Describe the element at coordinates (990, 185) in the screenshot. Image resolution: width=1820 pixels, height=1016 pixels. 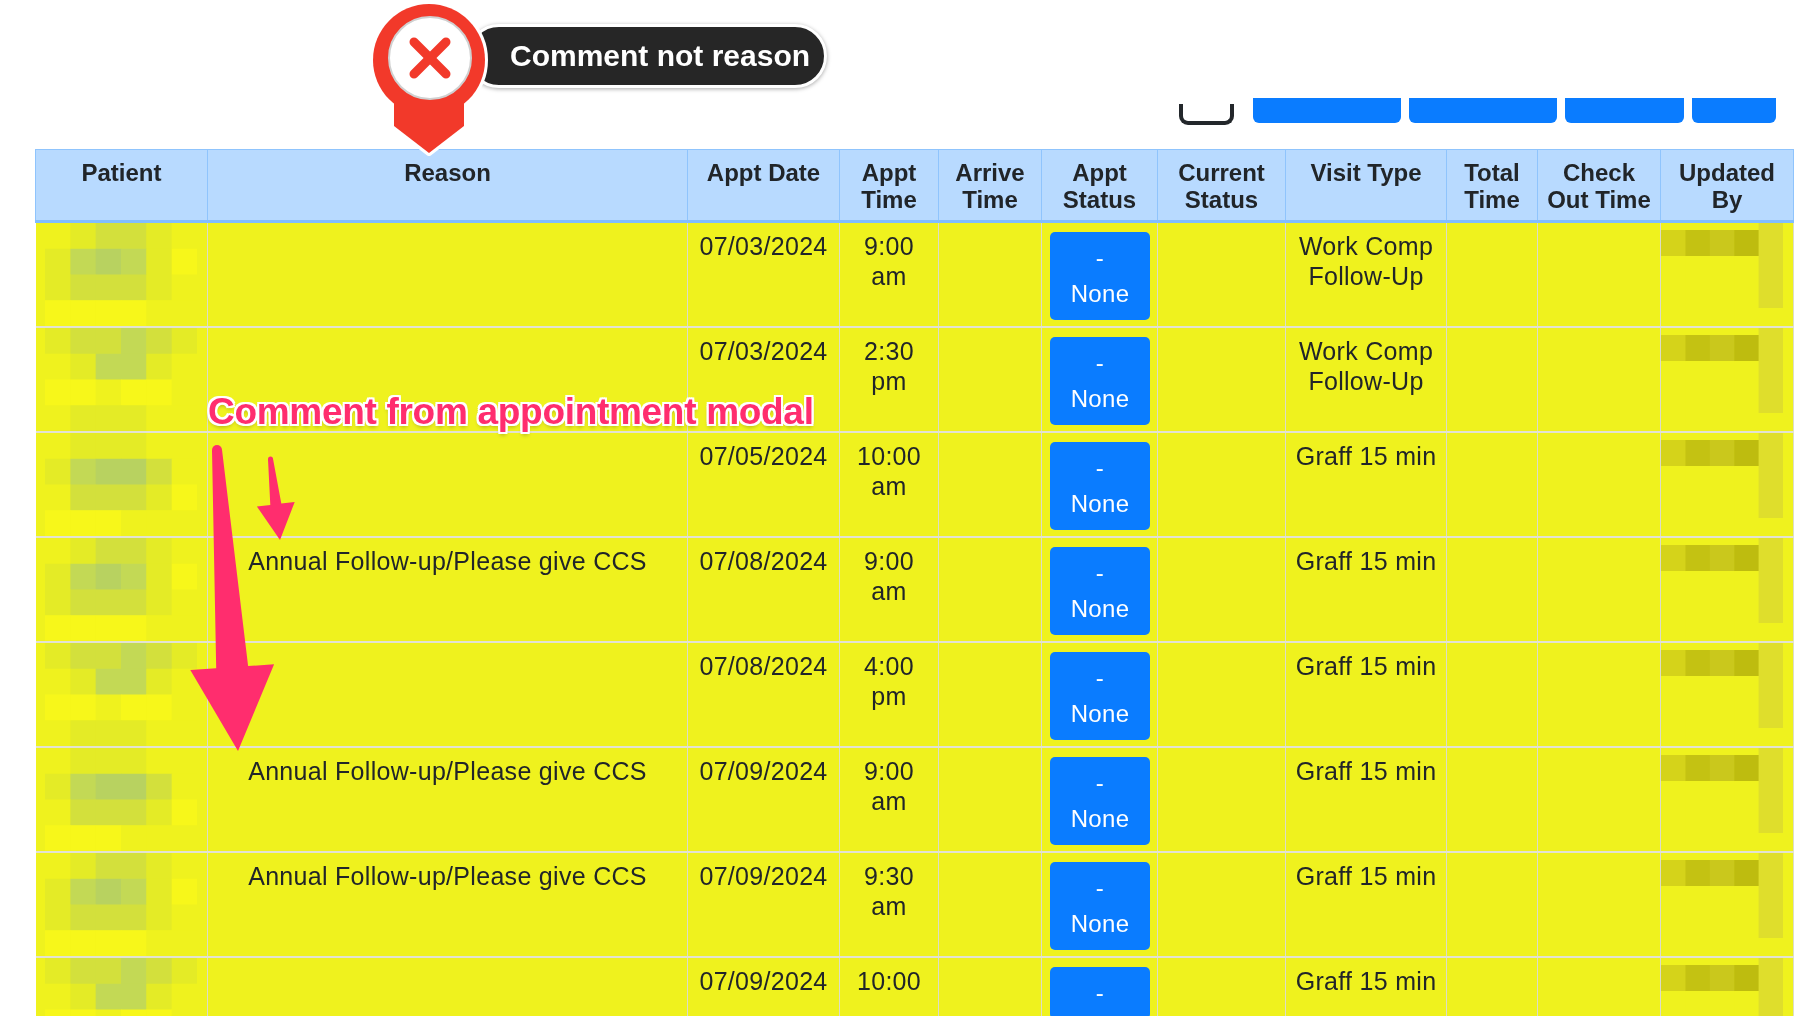
I see `column-header: Arrive Time` at that location.